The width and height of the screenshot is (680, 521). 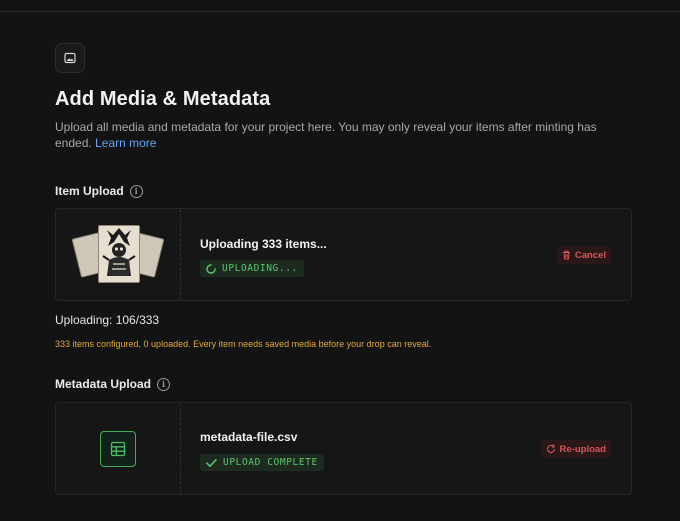 What do you see at coordinates (107, 320) in the screenshot?
I see `upload-progress-text: Uploading: 106/333` at bounding box center [107, 320].